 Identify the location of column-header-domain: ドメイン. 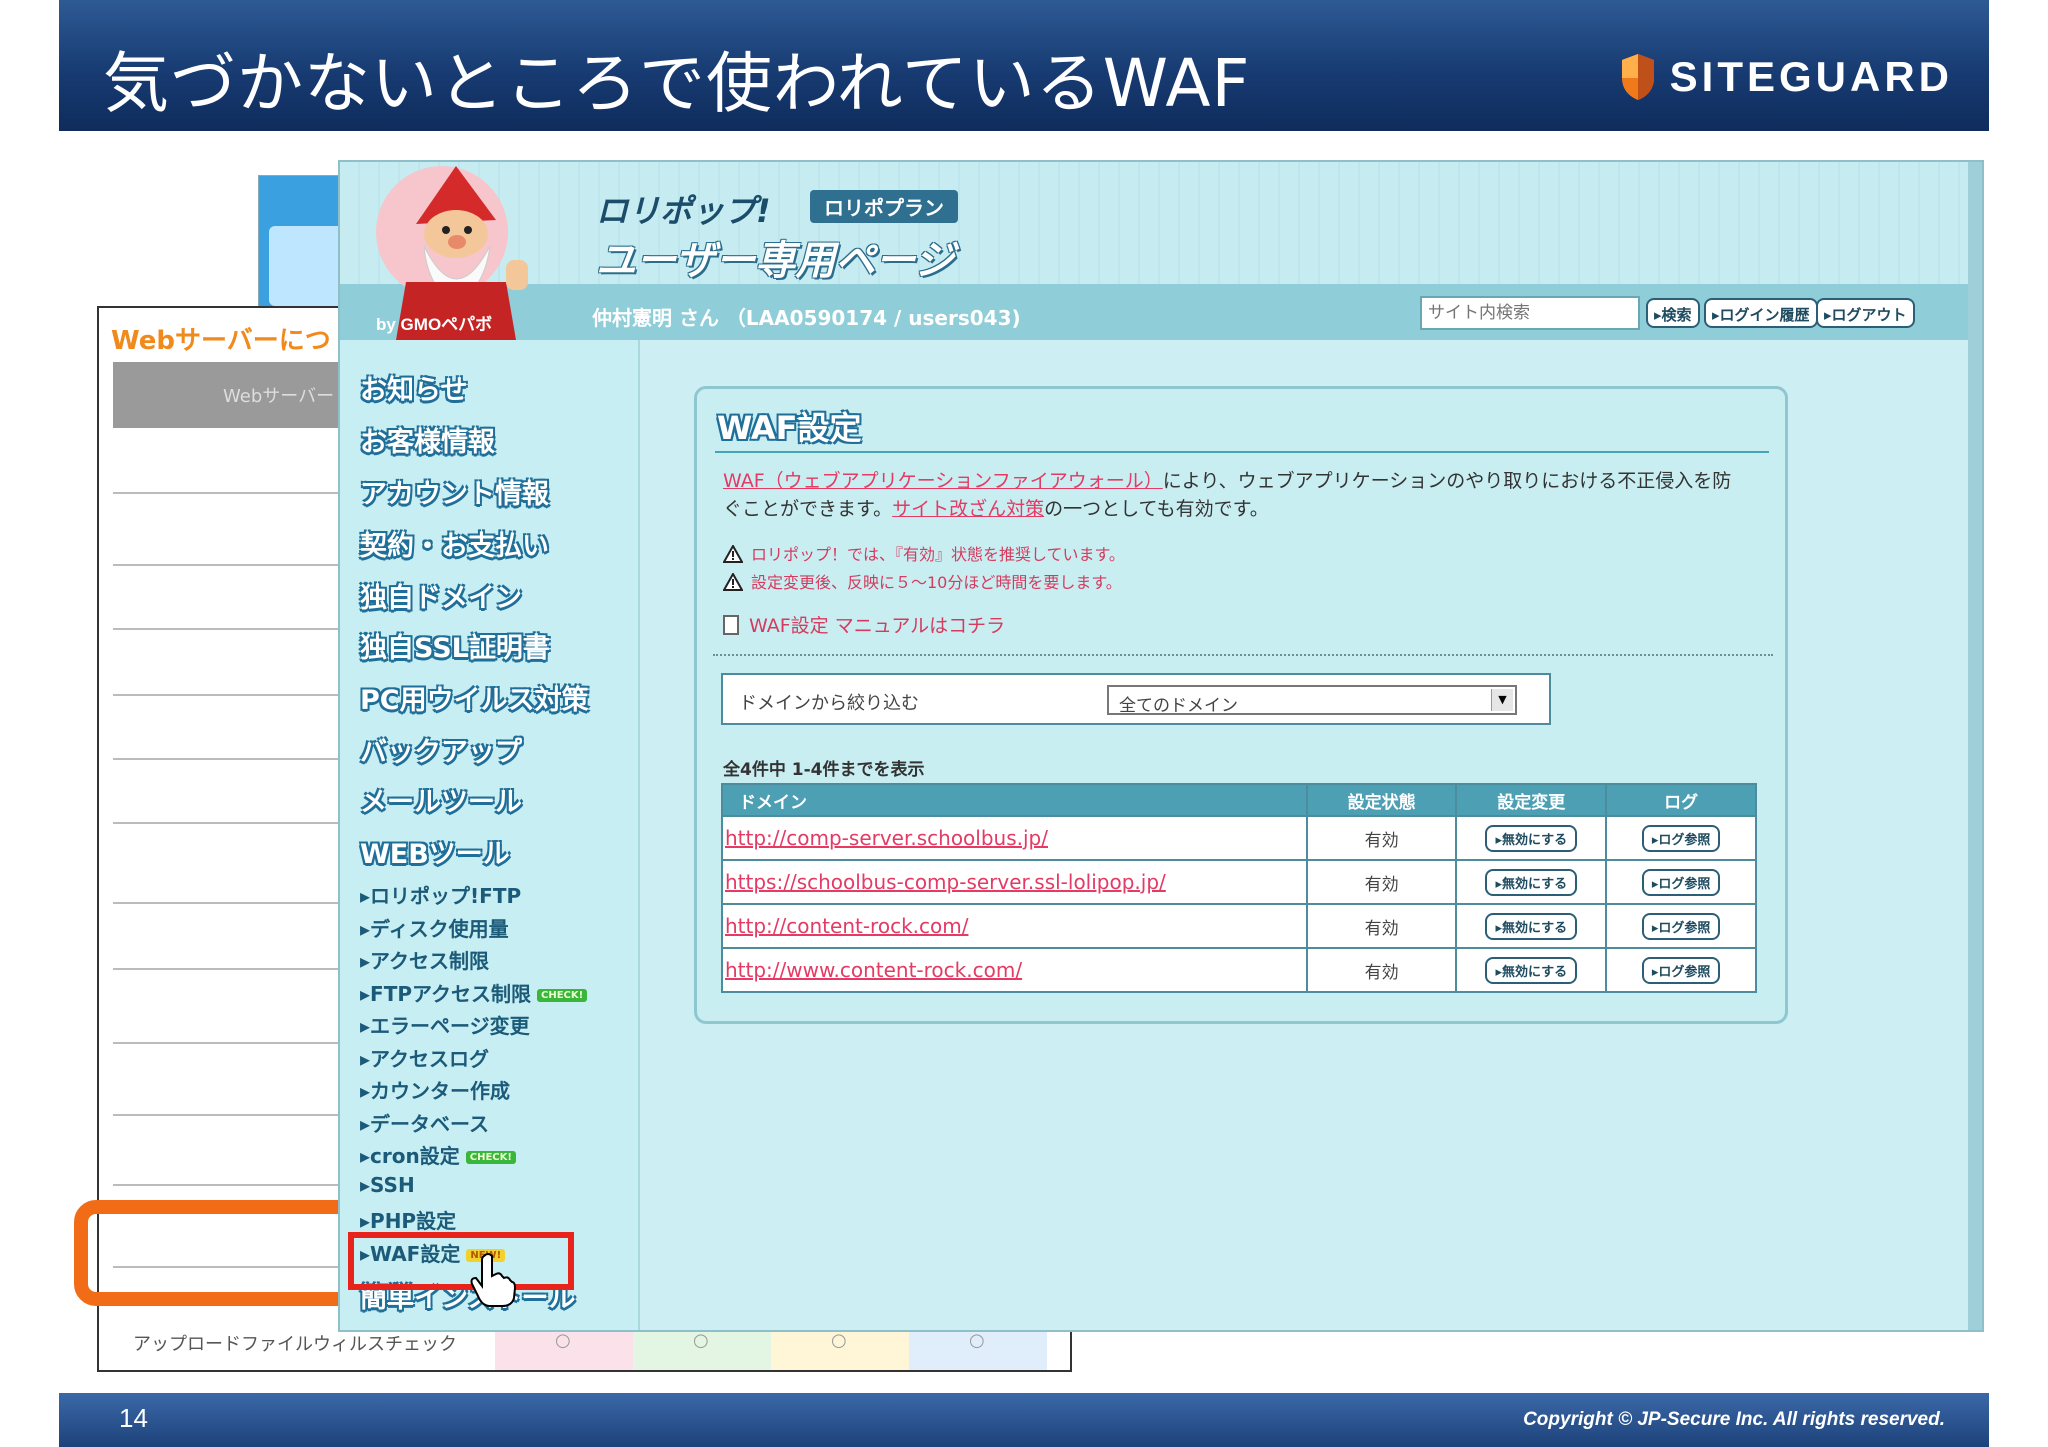
(1014, 800).